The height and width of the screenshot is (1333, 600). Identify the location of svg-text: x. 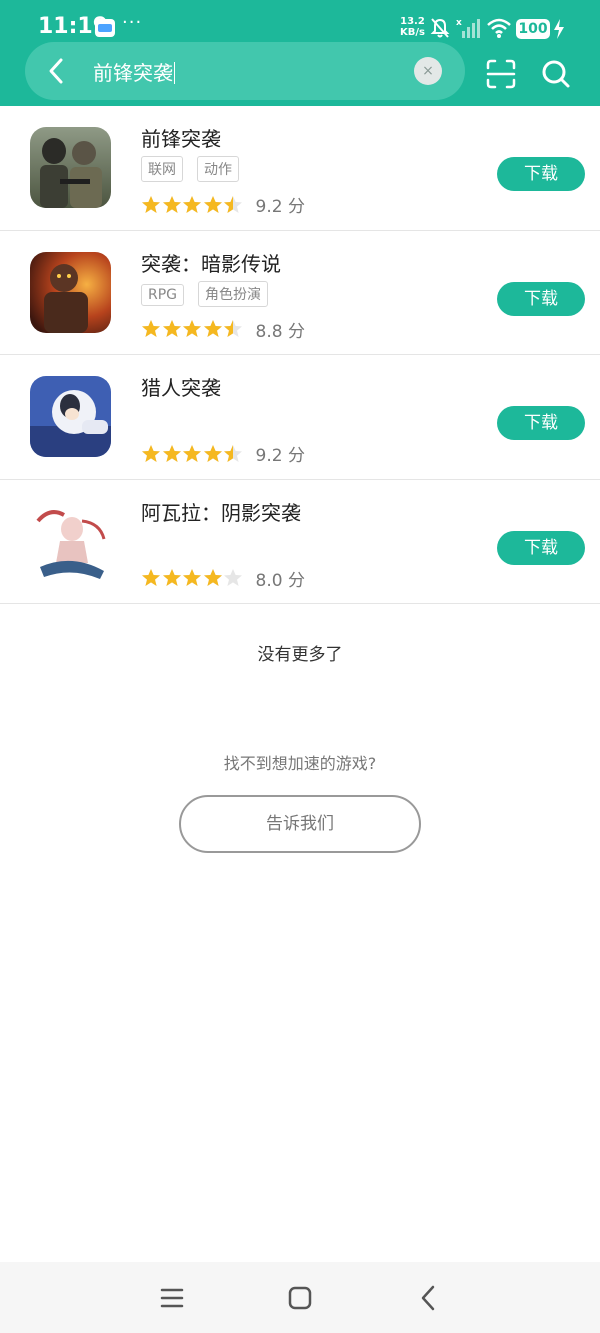
(459, 23).